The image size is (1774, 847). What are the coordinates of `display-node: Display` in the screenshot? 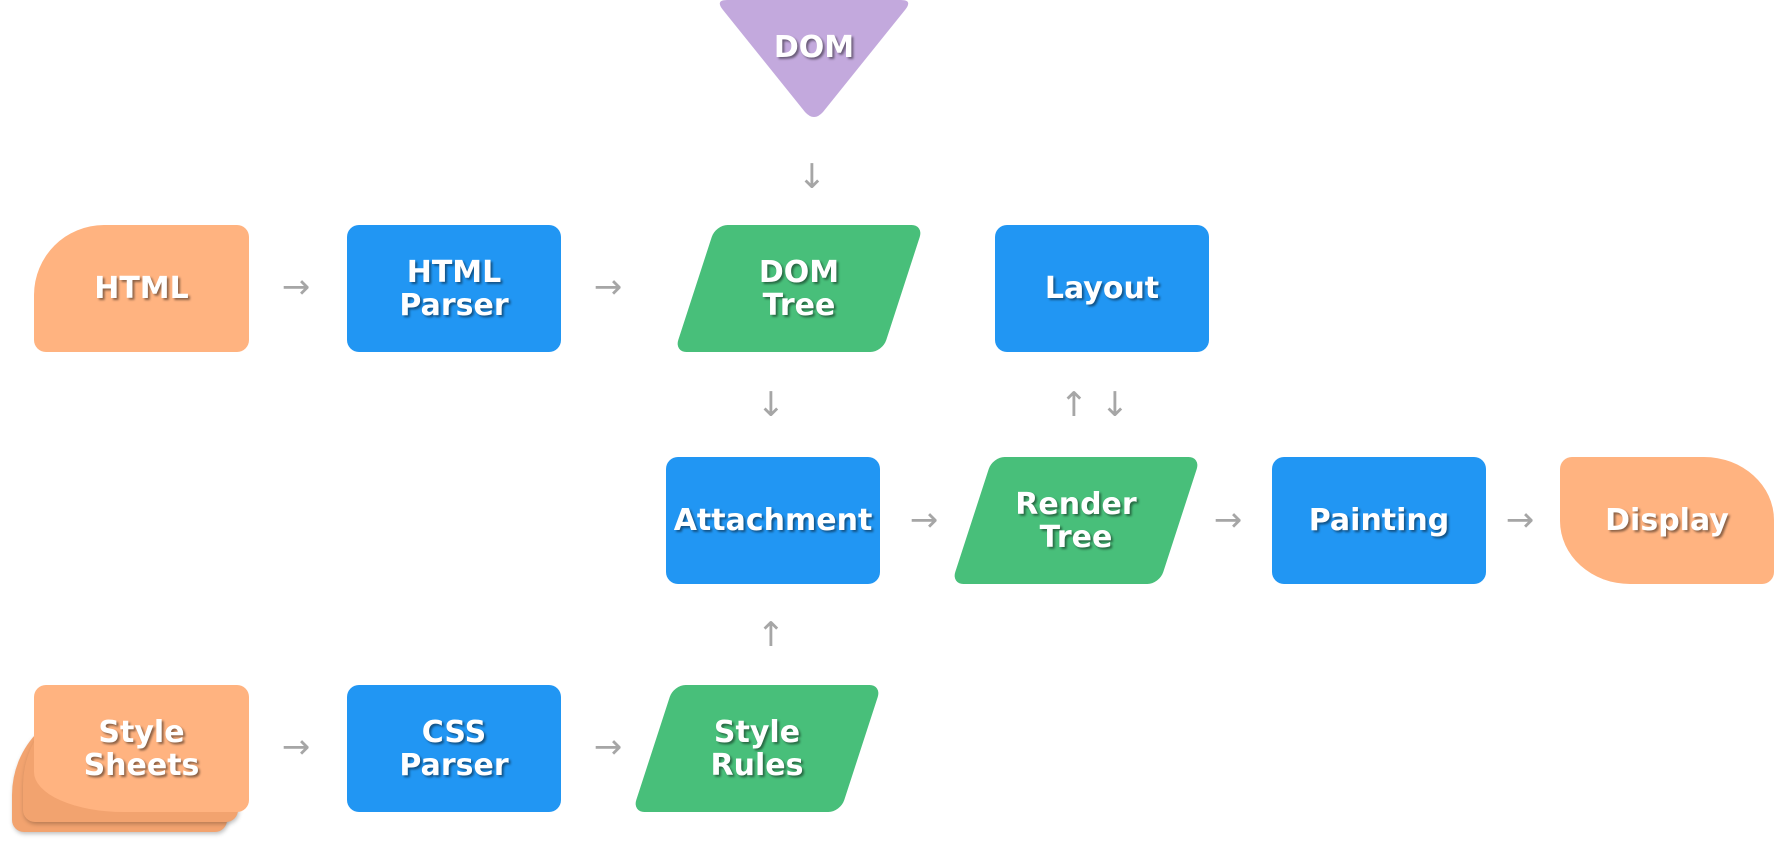 It's located at (1667, 520).